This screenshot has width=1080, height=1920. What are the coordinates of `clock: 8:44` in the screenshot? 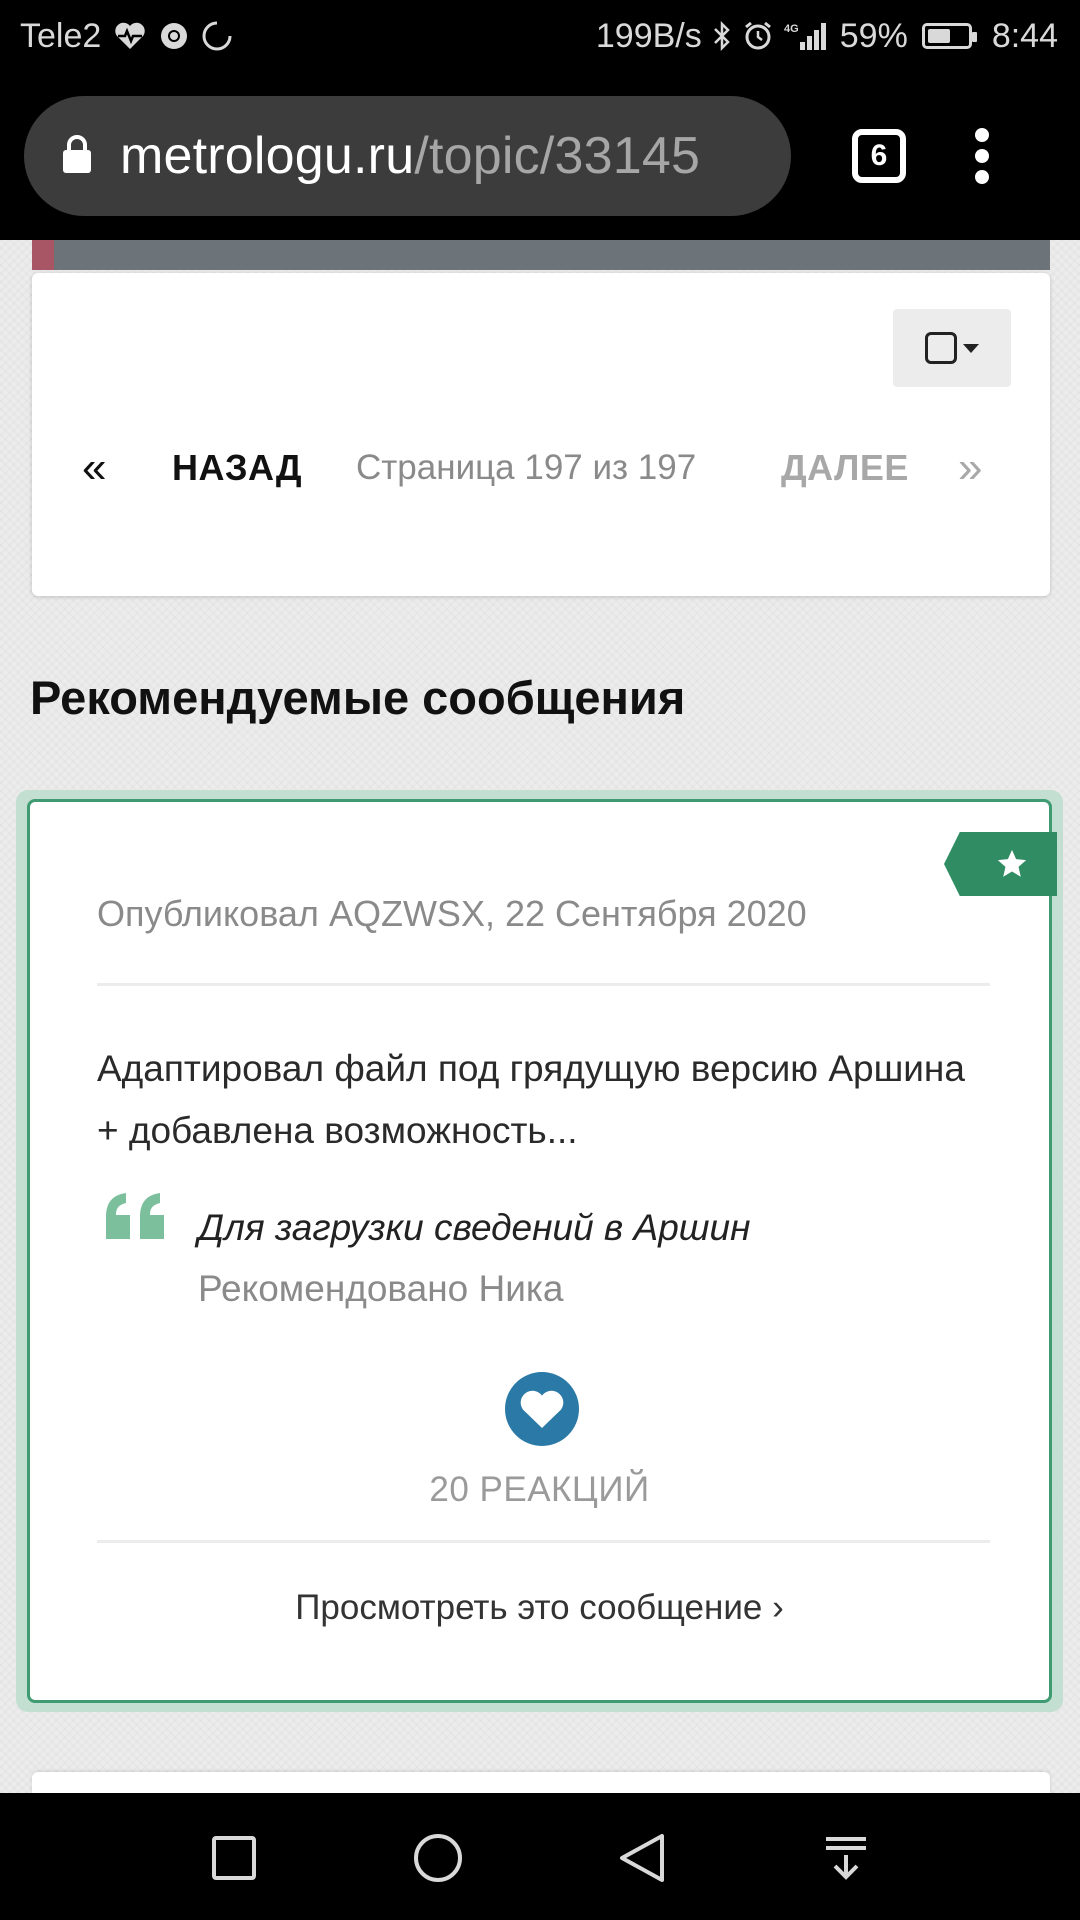 It's located at (1024, 35).